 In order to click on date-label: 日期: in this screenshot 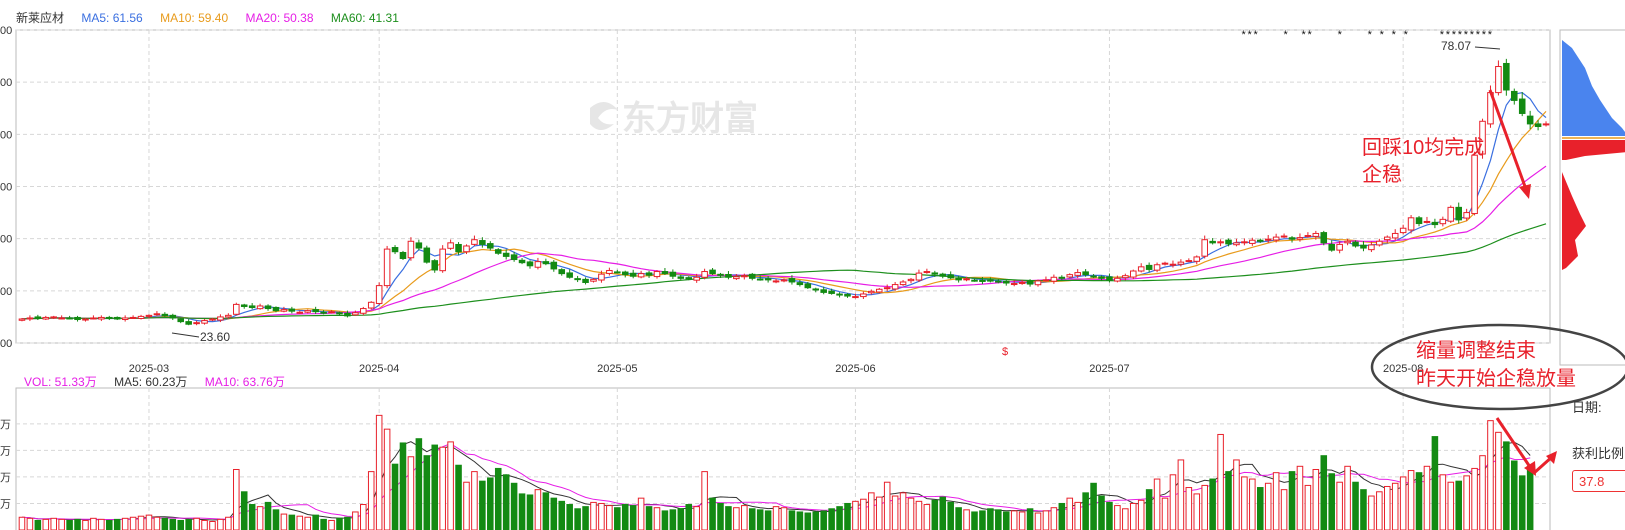, I will do `click(1587, 407)`.